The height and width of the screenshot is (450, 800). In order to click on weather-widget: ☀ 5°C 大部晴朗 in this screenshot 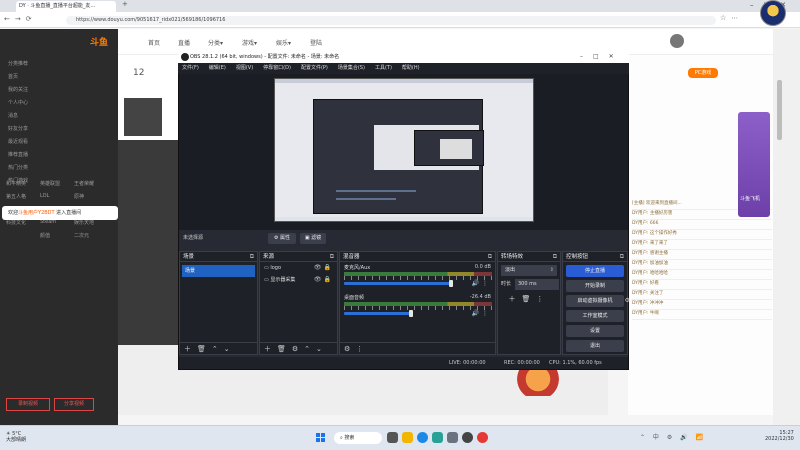, I will do `click(16, 437)`.